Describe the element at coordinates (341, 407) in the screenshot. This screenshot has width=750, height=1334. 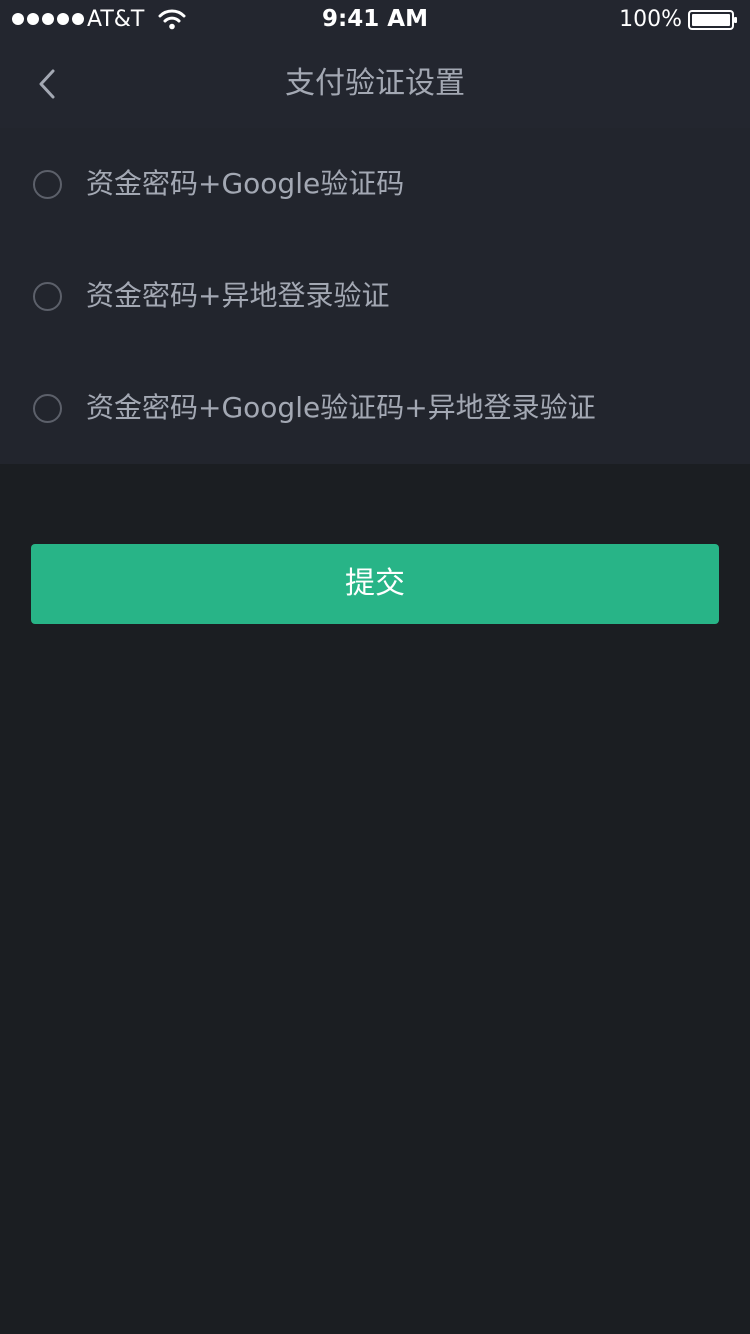
I see `option-label: 资金密码+Google验证码+异地登录验证` at that location.